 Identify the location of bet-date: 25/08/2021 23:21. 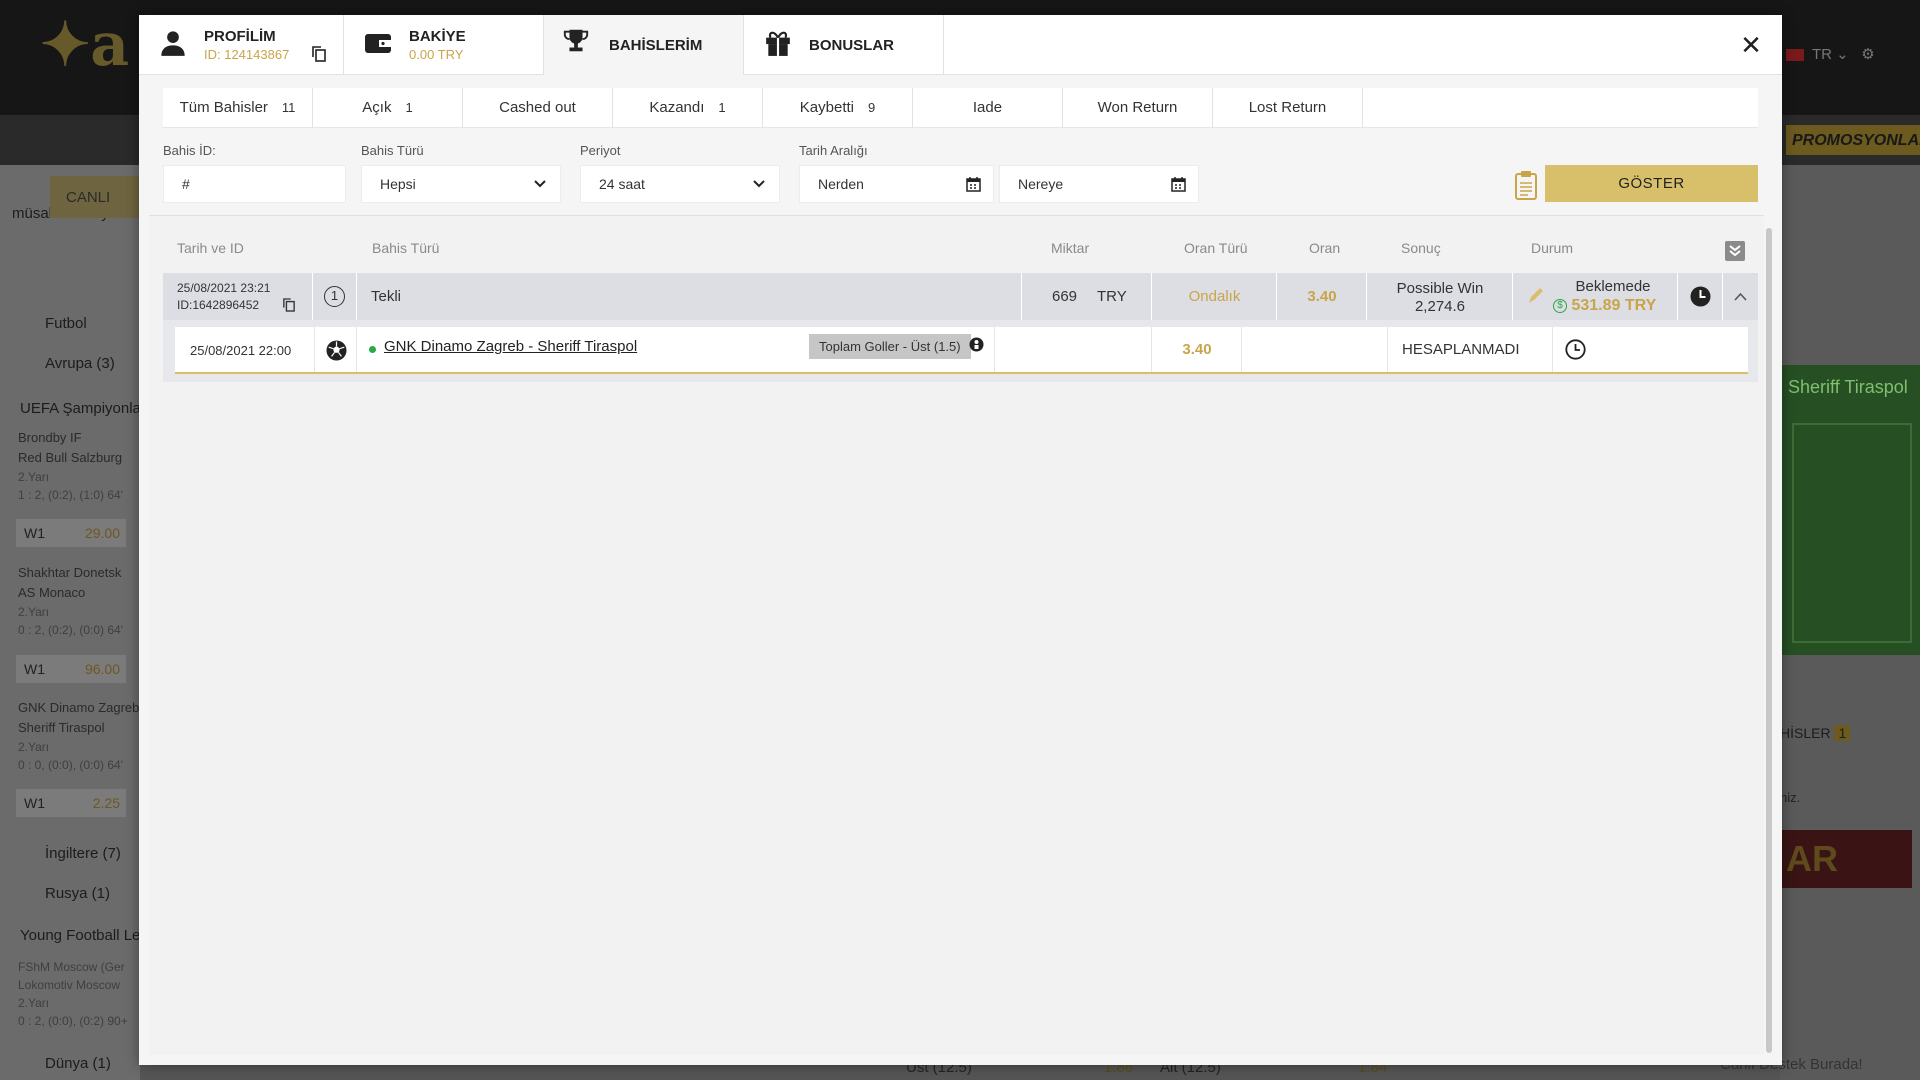
(224, 288).